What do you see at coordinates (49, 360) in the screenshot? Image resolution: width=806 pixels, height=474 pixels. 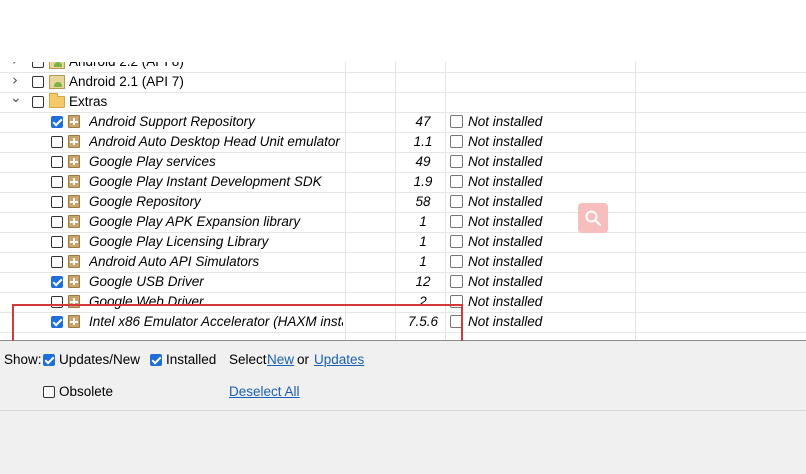 I see `updates-new-checkbox` at bounding box center [49, 360].